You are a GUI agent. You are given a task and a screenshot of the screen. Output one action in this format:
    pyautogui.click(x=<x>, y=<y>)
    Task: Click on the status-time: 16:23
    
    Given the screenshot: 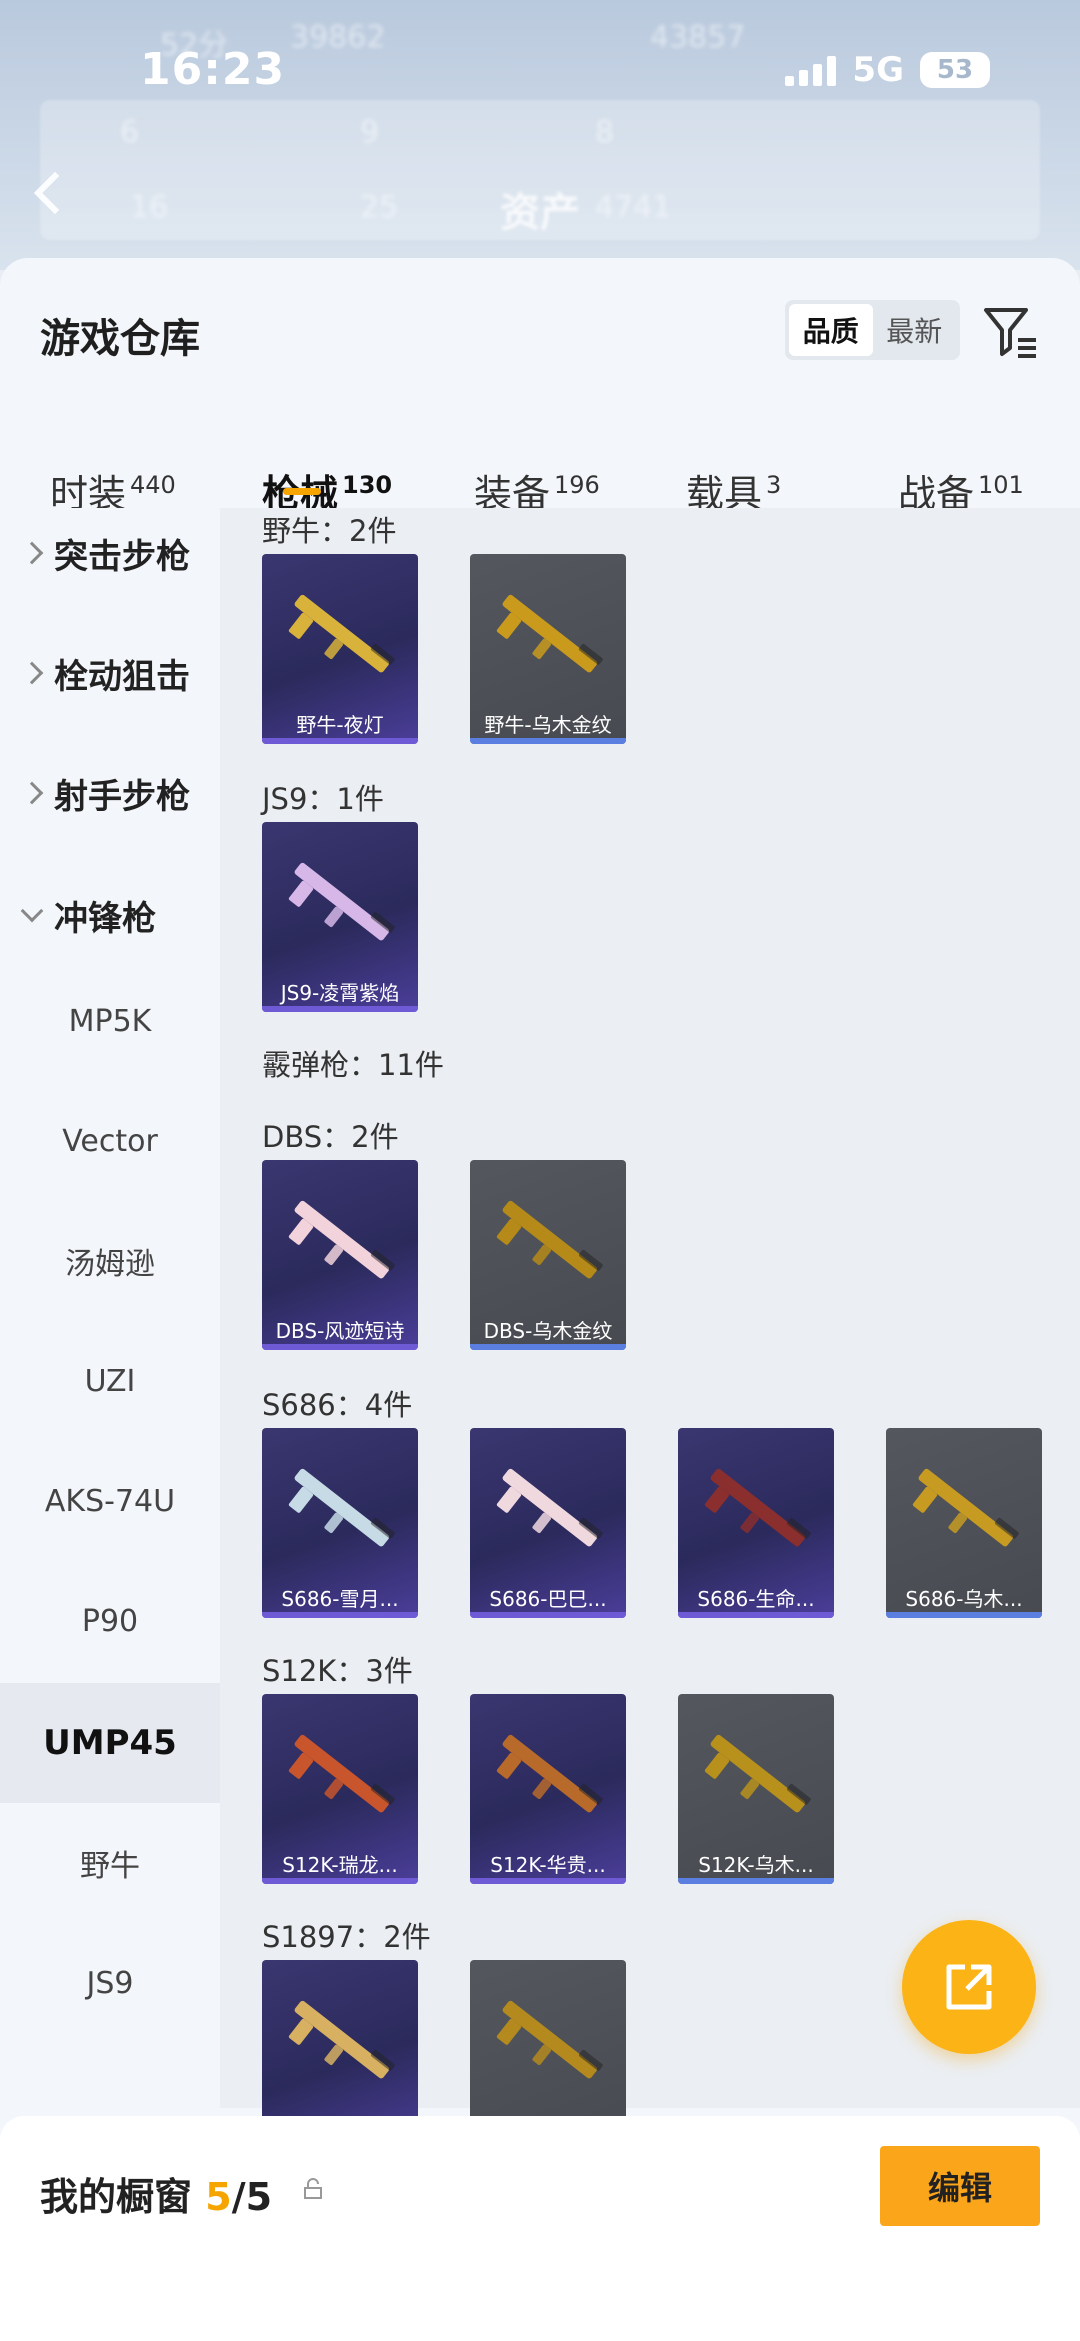 What is the action you would take?
    pyautogui.click(x=213, y=69)
    